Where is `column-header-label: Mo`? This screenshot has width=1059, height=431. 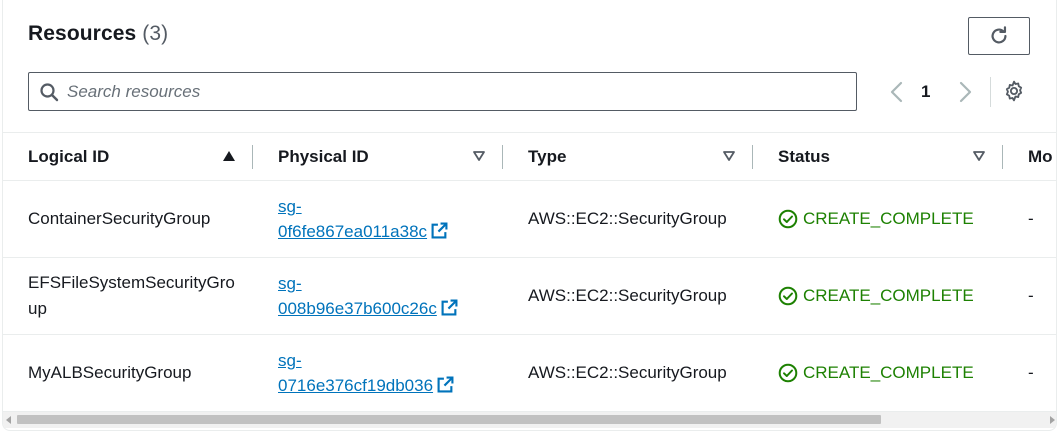
column-header-label: Mo is located at coordinates (1040, 156).